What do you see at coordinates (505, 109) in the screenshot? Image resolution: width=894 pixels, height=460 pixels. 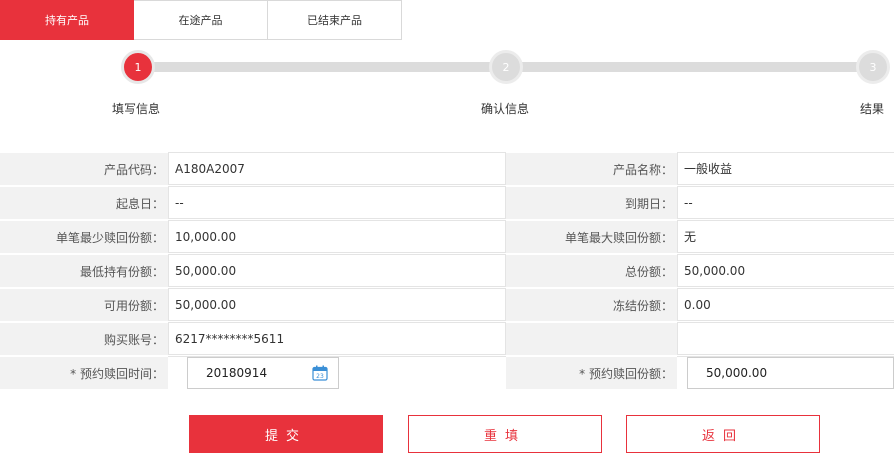 I see `step-2-label: 确认信息` at bounding box center [505, 109].